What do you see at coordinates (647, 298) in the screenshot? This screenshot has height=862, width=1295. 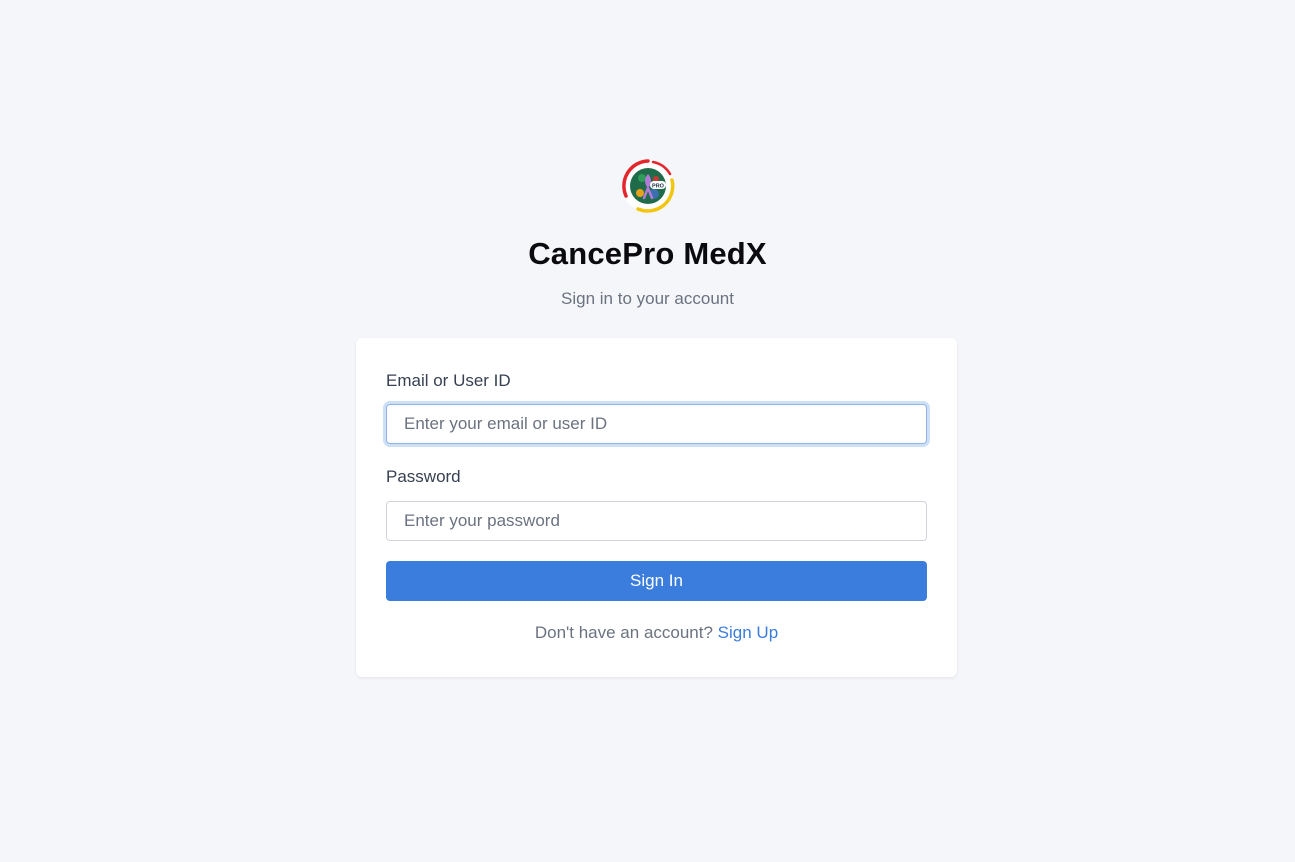 I see `page-subtitle: Sign in to your account` at bounding box center [647, 298].